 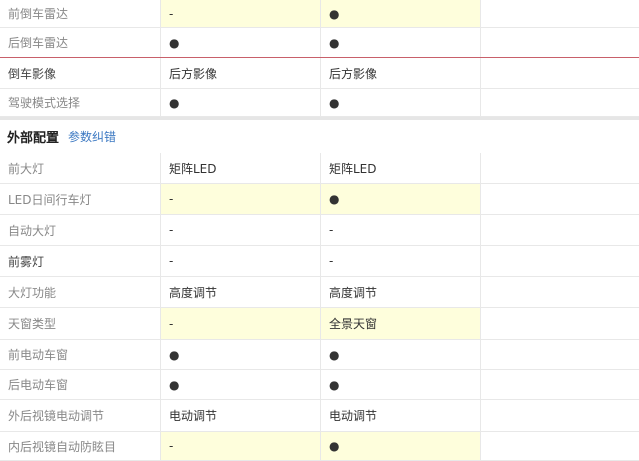 I want to click on row-label: 驾驶模式选择, so click(x=44, y=103).